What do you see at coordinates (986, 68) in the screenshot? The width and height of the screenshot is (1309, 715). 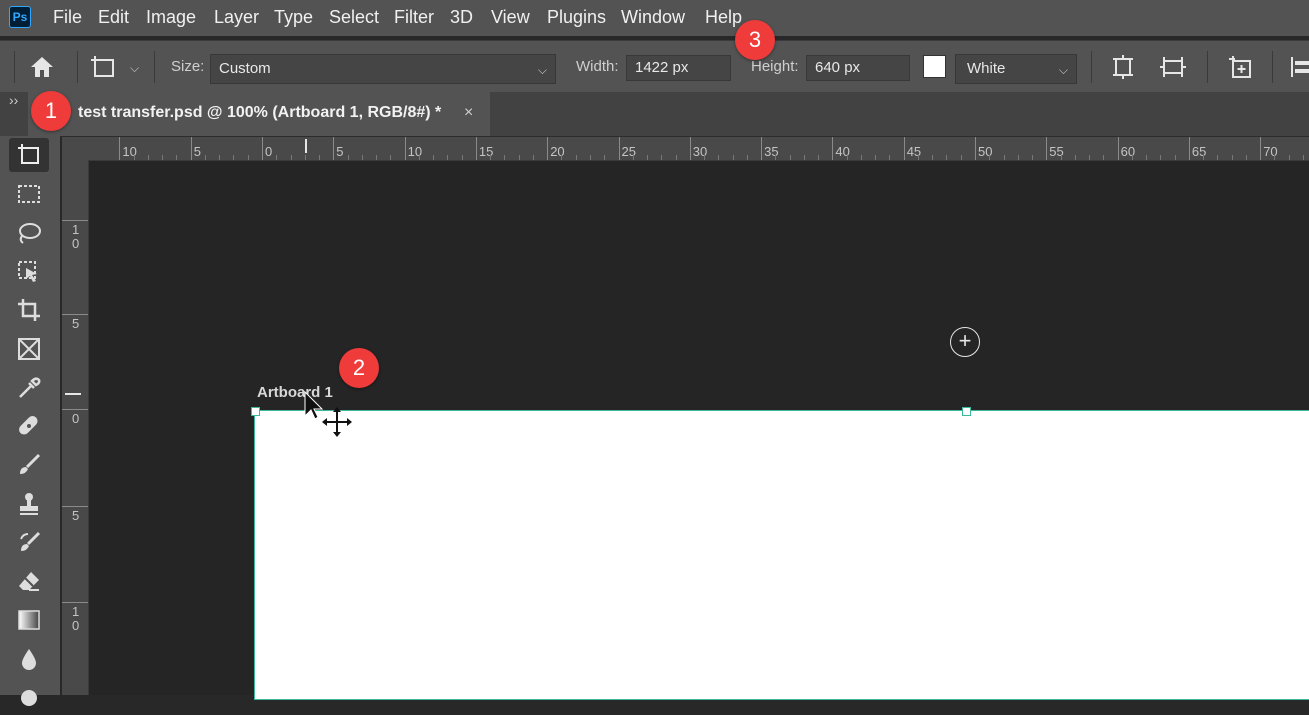 I see `background-select-value: White` at bounding box center [986, 68].